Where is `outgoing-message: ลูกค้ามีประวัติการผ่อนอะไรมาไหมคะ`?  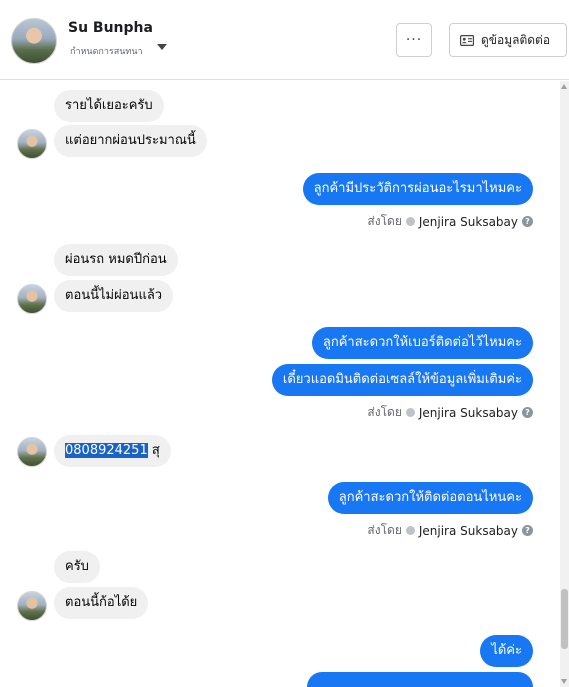
outgoing-message: ลูกค้ามีประวัติการผ่อนอะไรมาไหมคะ is located at coordinates (417, 189).